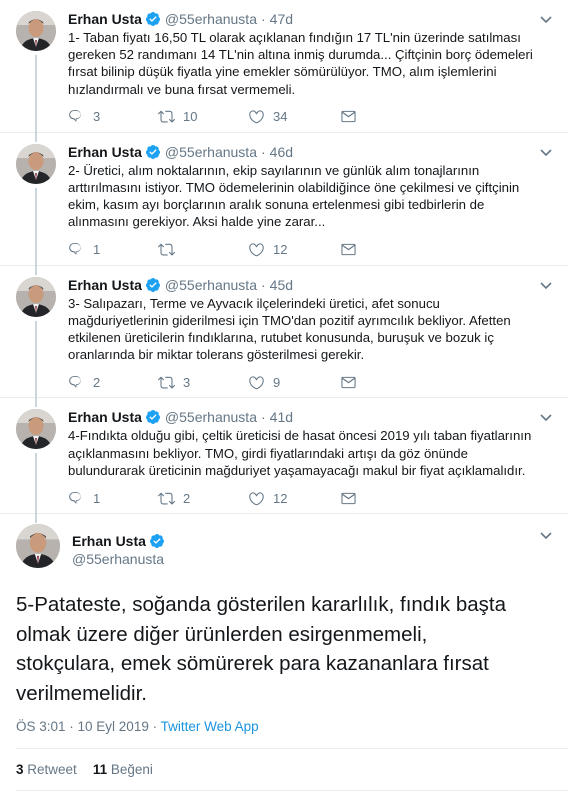 Image resolution: width=568 pixels, height=796 pixels. What do you see at coordinates (280, 250) in the screenshot?
I see `like-count: 12` at bounding box center [280, 250].